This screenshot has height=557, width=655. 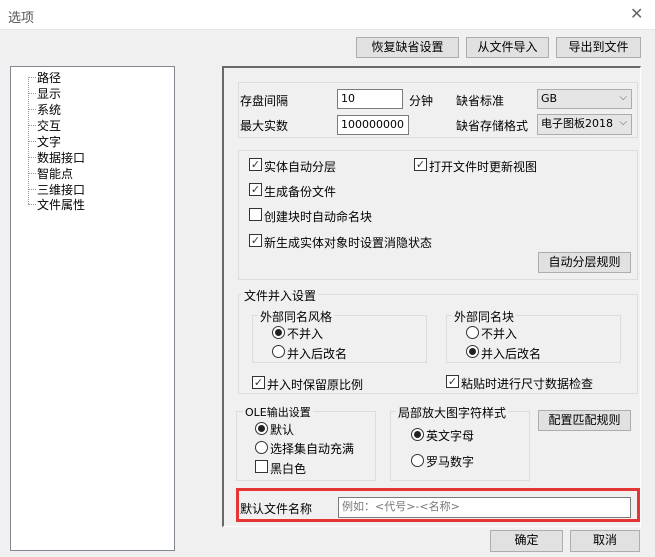 What do you see at coordinates (261, 428) in the screenshot?
I see `ole-default-radio` at bounding box center [261, 428].